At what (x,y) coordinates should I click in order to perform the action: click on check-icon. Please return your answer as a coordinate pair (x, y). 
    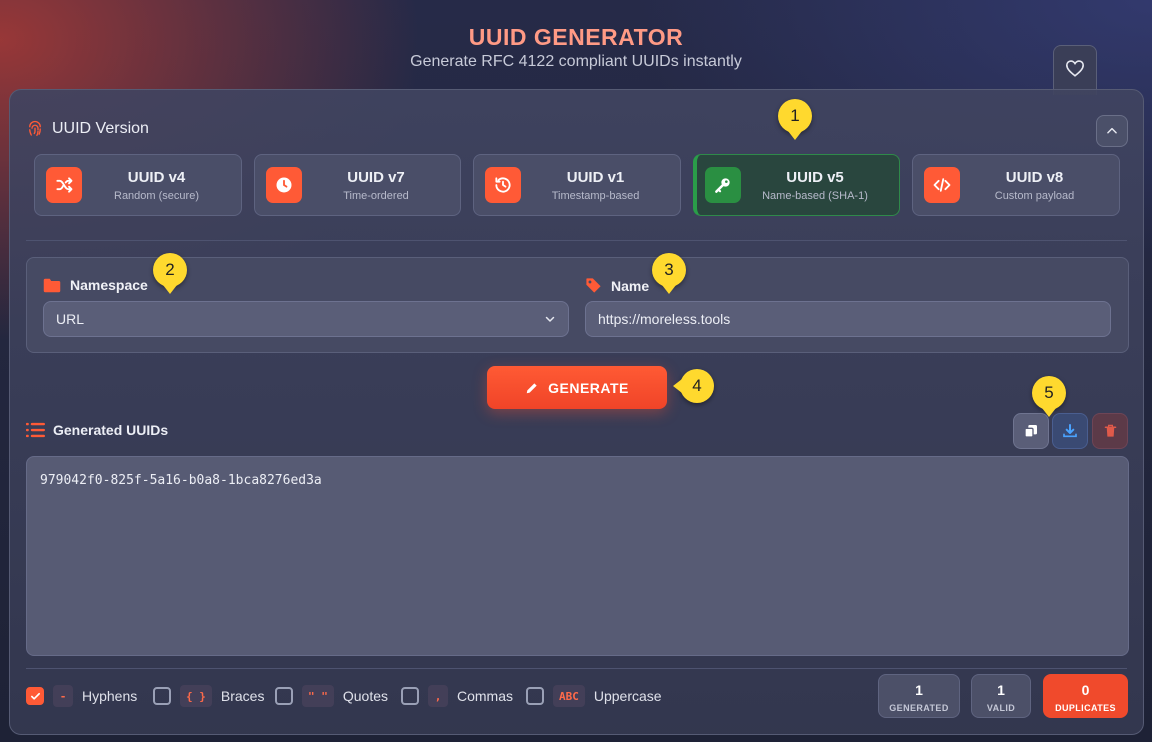
    Looking at the image, I should click on (35, 696).